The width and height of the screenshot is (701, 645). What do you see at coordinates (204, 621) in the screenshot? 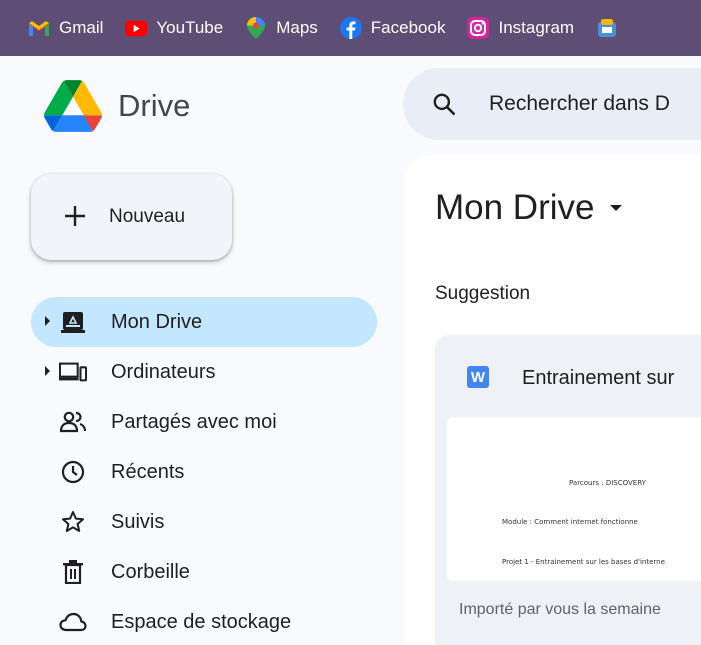
I see `sidebar-item-storage: Espace de stockage` at bounding box center [204, 621].